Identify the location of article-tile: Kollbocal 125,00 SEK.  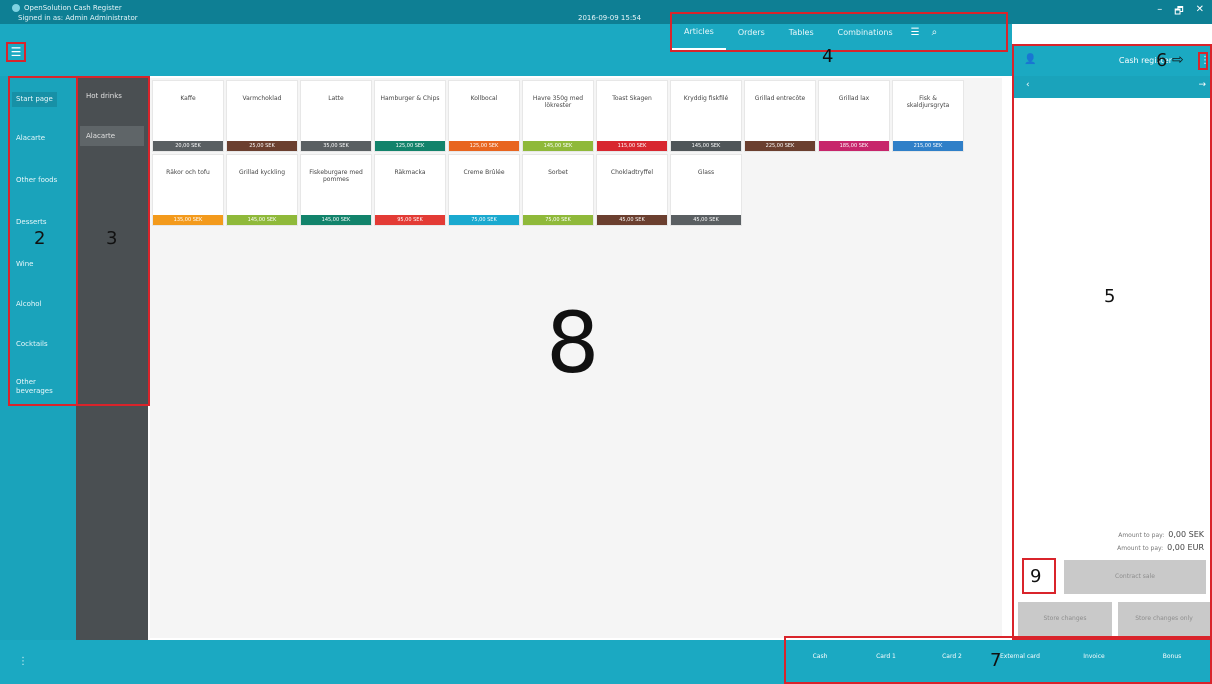
(484, 116).